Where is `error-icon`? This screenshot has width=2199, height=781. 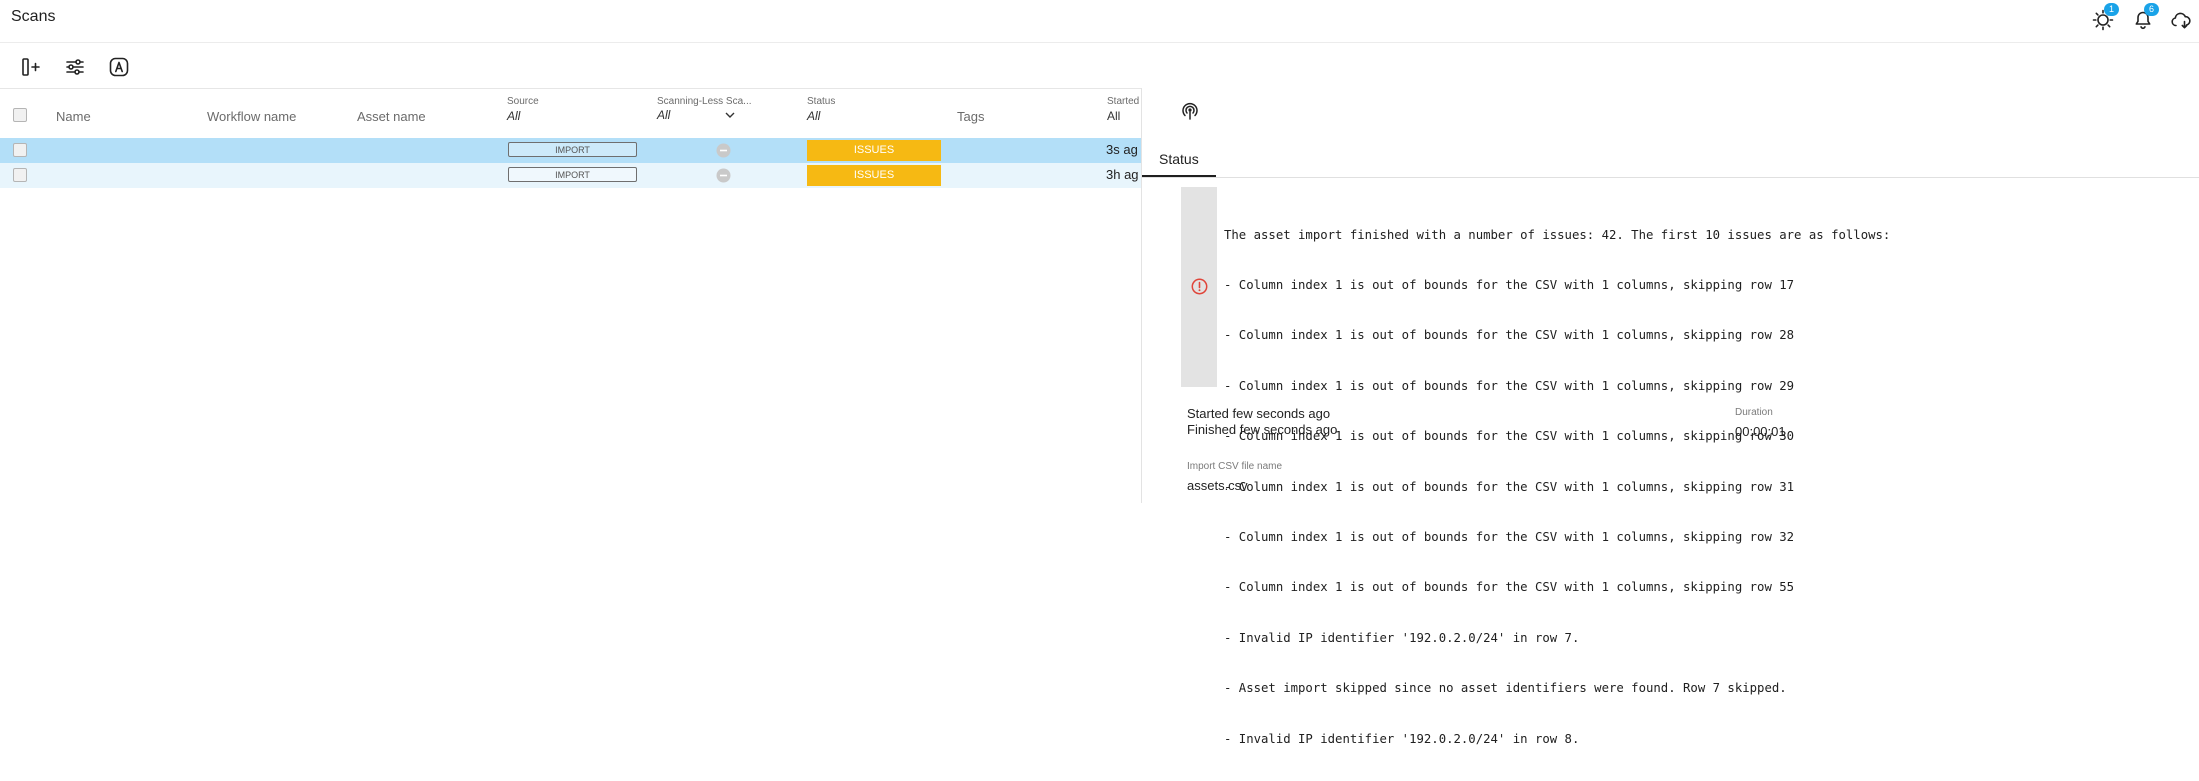
error-icon is located at coordinates (1199, 286).